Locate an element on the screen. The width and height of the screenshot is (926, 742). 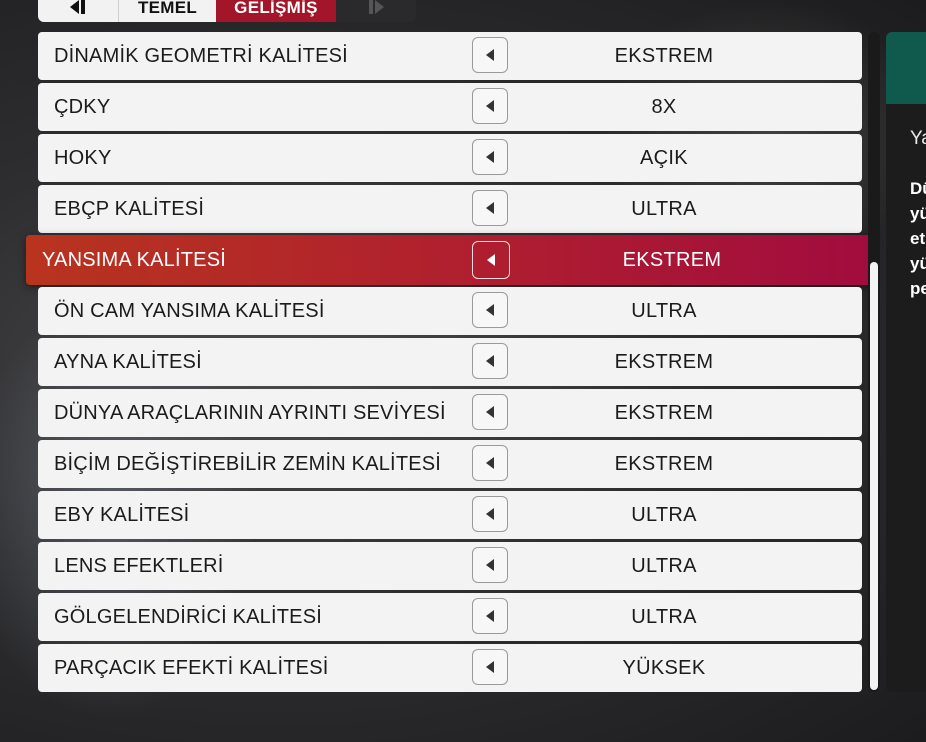
setting-row: HOKY AÇIK is located at coordinates (450, 158).